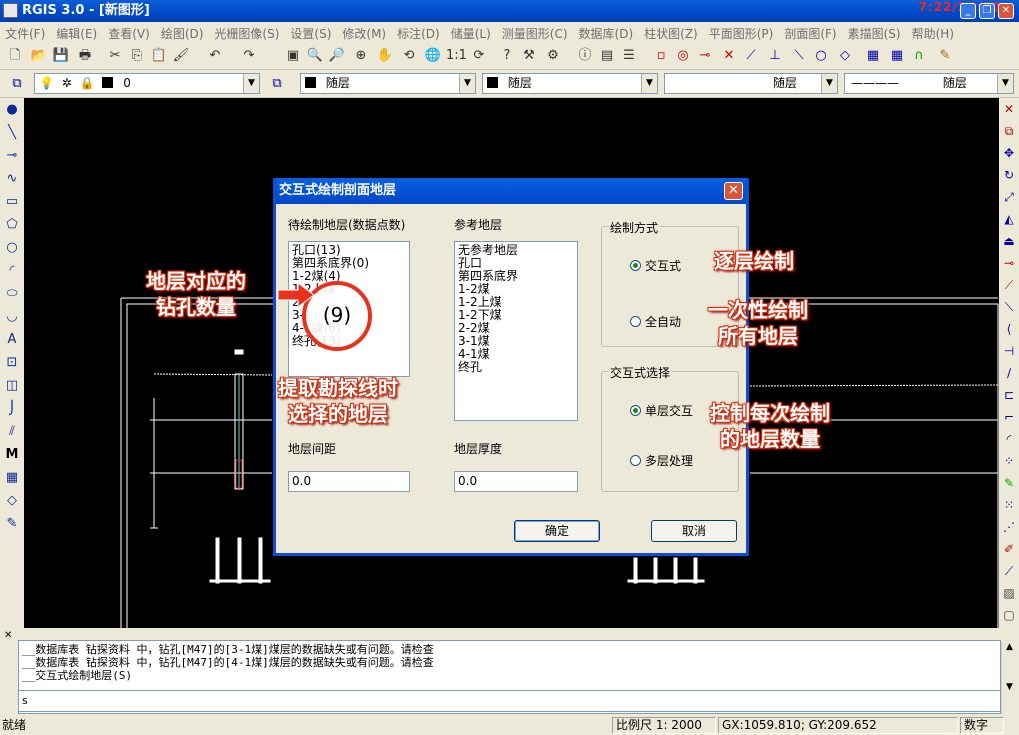 The width and height of the screenshot is (1019, 735). I want to click on grid-icon: ▦, so click(873, 56).